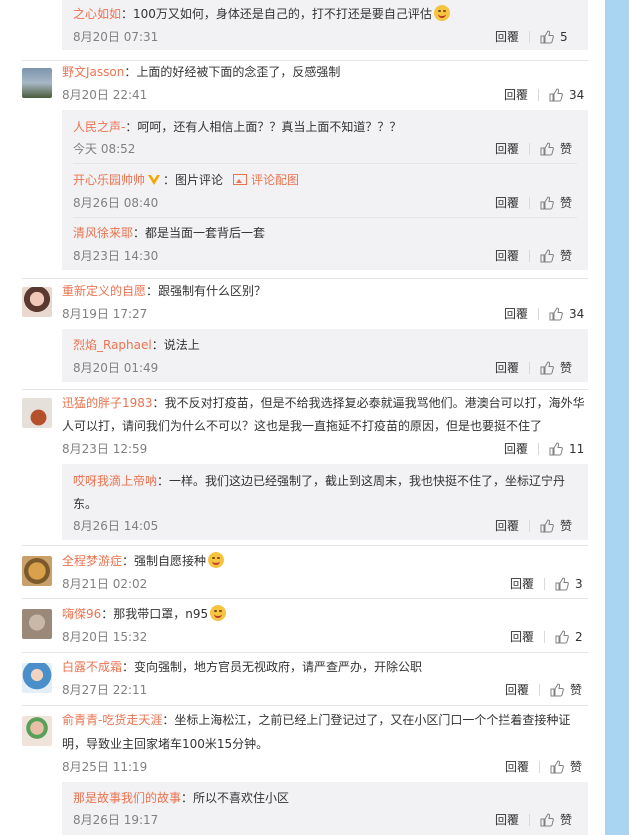 The width and height of the screenshot is (629, 835). I want to click on username-link: 那是故事我们的故事, so click(127, 798).